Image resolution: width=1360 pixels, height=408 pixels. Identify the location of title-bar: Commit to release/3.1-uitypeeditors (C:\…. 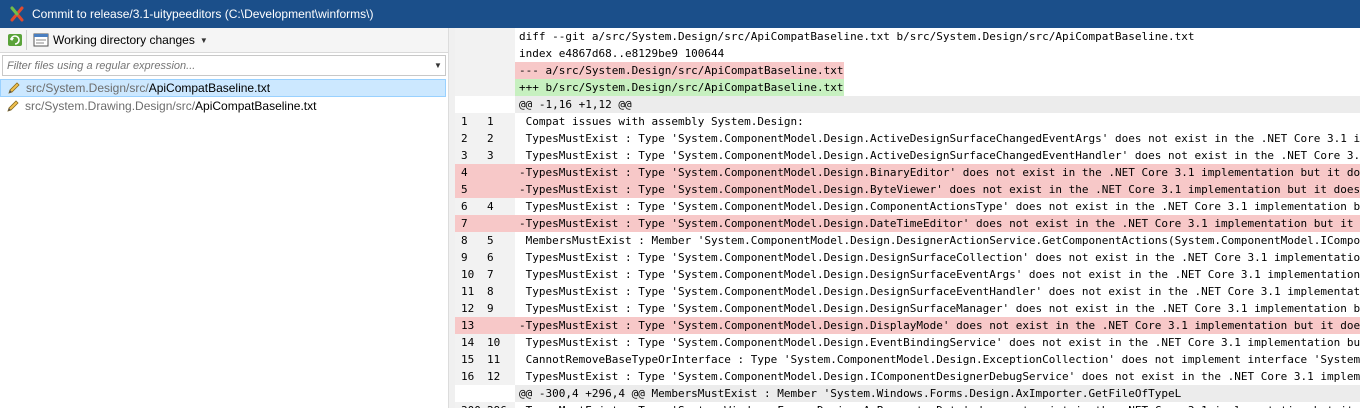
(680, 14).